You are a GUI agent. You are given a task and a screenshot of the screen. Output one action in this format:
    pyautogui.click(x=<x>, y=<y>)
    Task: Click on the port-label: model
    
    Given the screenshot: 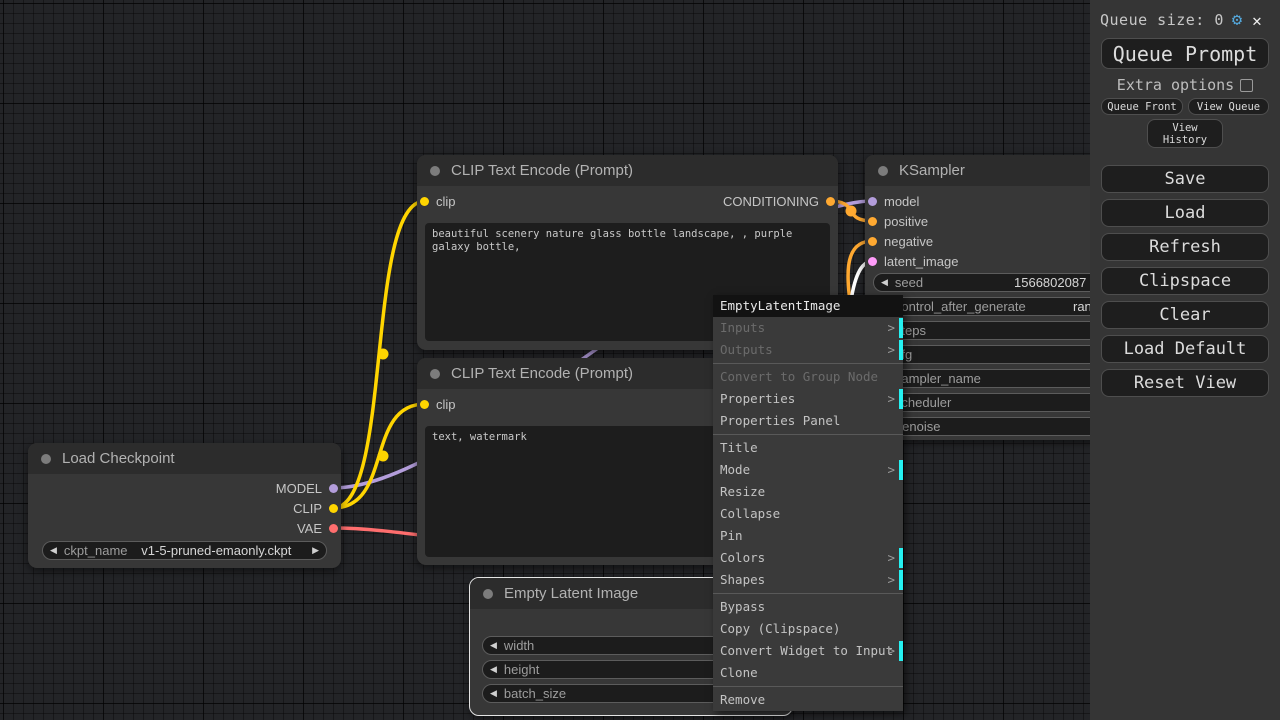 What is the action you would take?
    pyautogui.click(x=902, y=201)
    